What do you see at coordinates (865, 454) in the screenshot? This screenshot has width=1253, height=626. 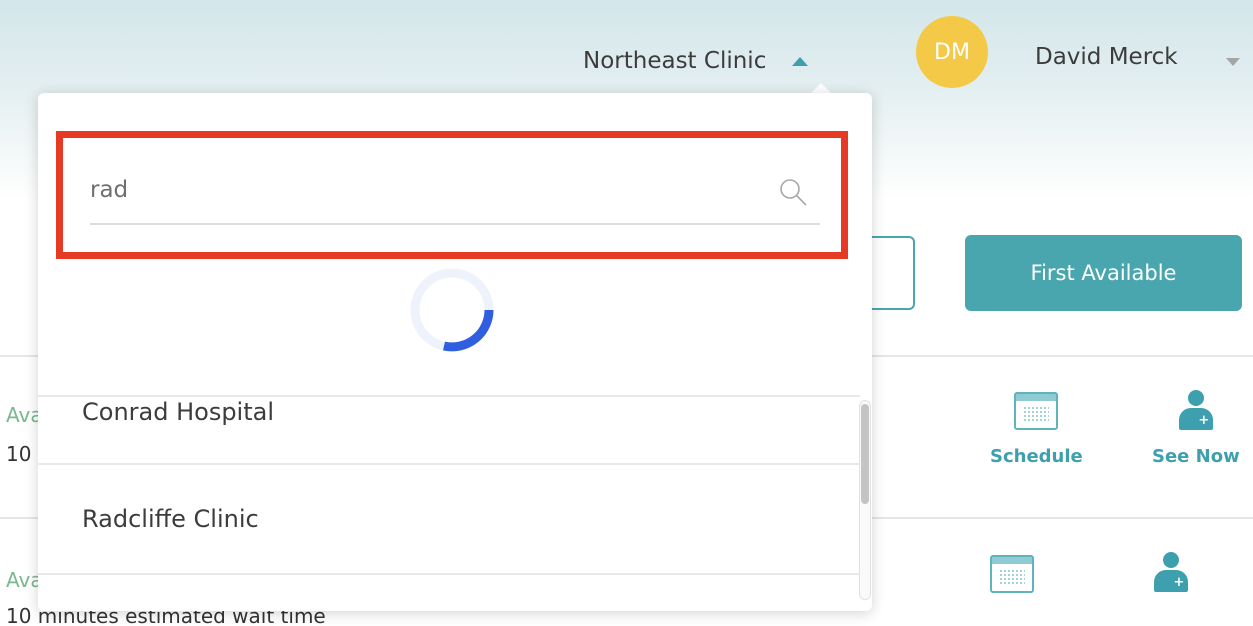 I see `scrollbar-thumb` at bounding box center [865, 454].